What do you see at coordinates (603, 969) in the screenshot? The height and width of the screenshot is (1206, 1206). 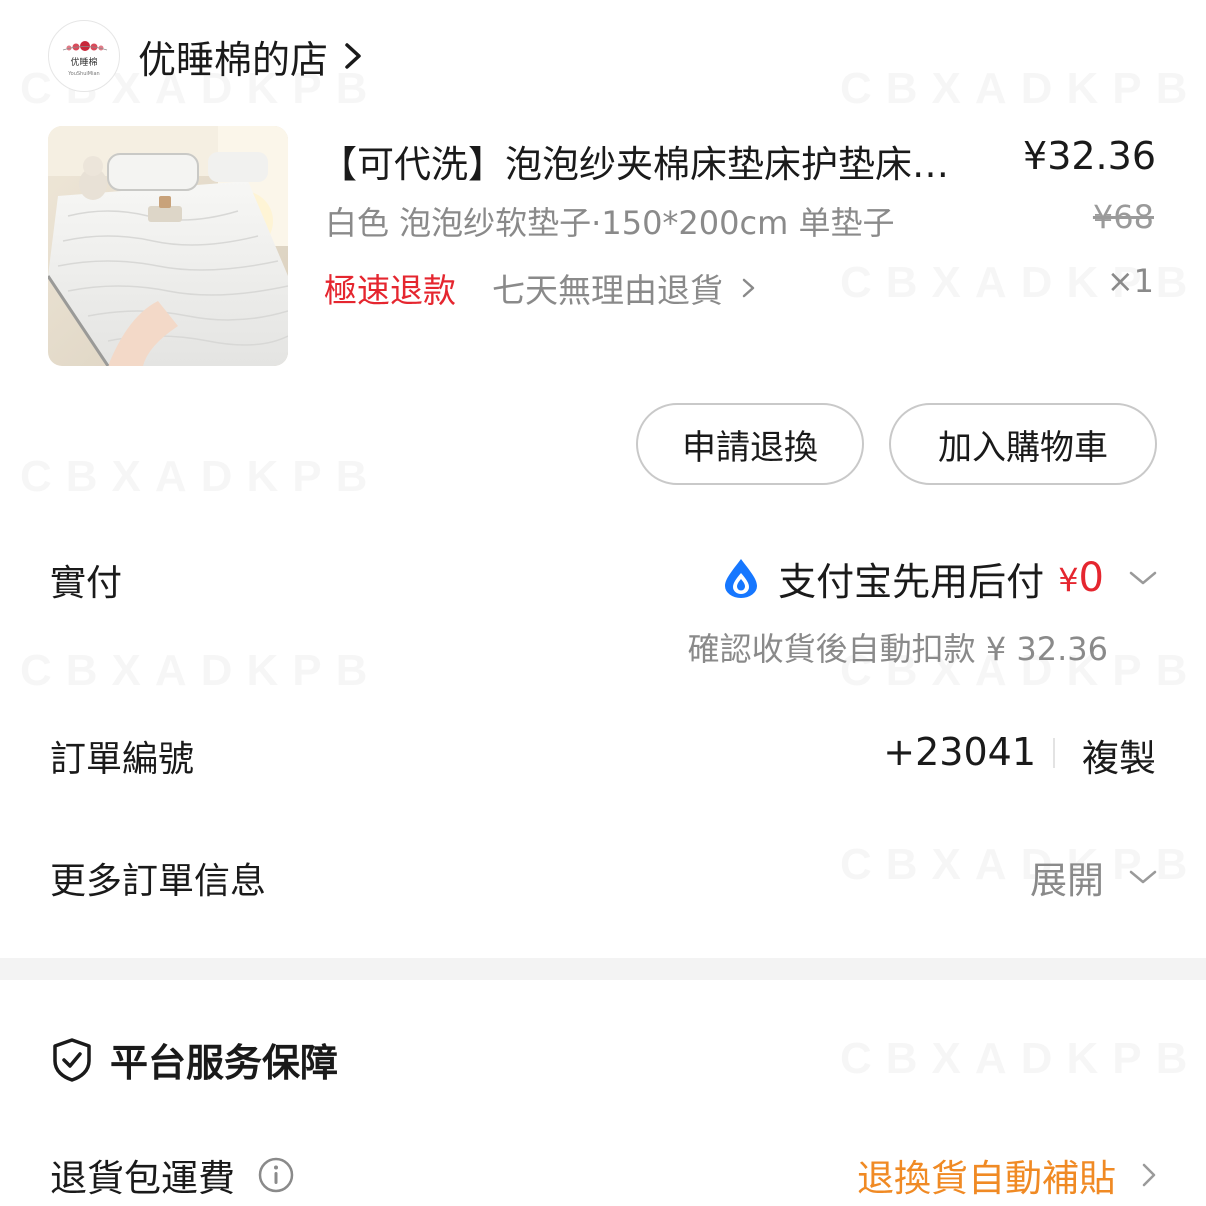 I see `section-divider` at bounding box center [603, 969].